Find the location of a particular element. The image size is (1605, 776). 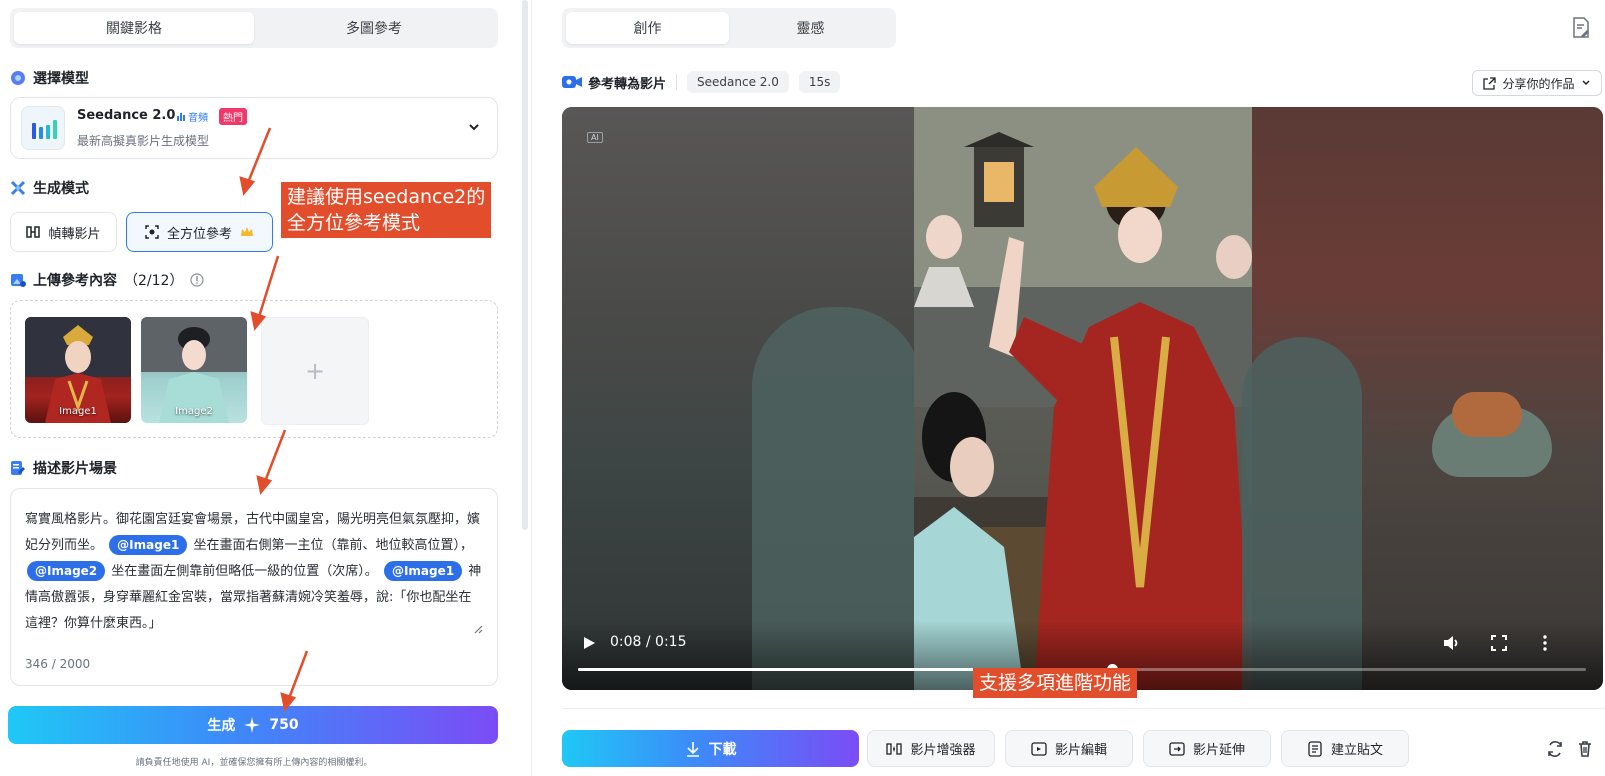

arrow-model-head is located at coordinates (247, 186).